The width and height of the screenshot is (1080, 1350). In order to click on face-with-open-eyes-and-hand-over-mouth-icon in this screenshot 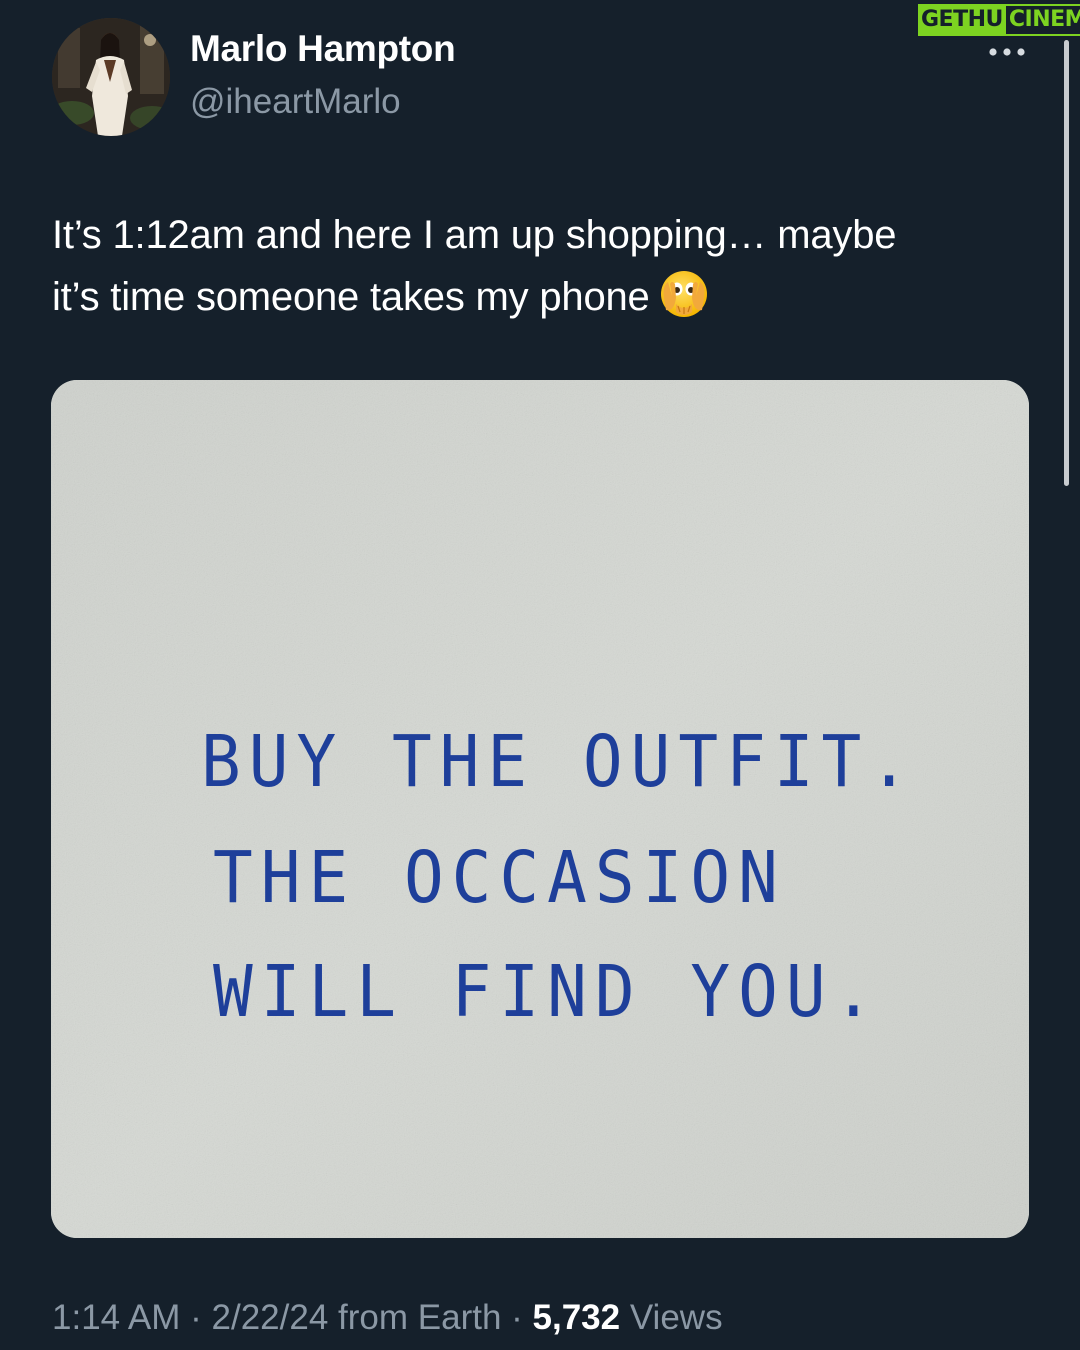, I will do `click(684, 303)`.